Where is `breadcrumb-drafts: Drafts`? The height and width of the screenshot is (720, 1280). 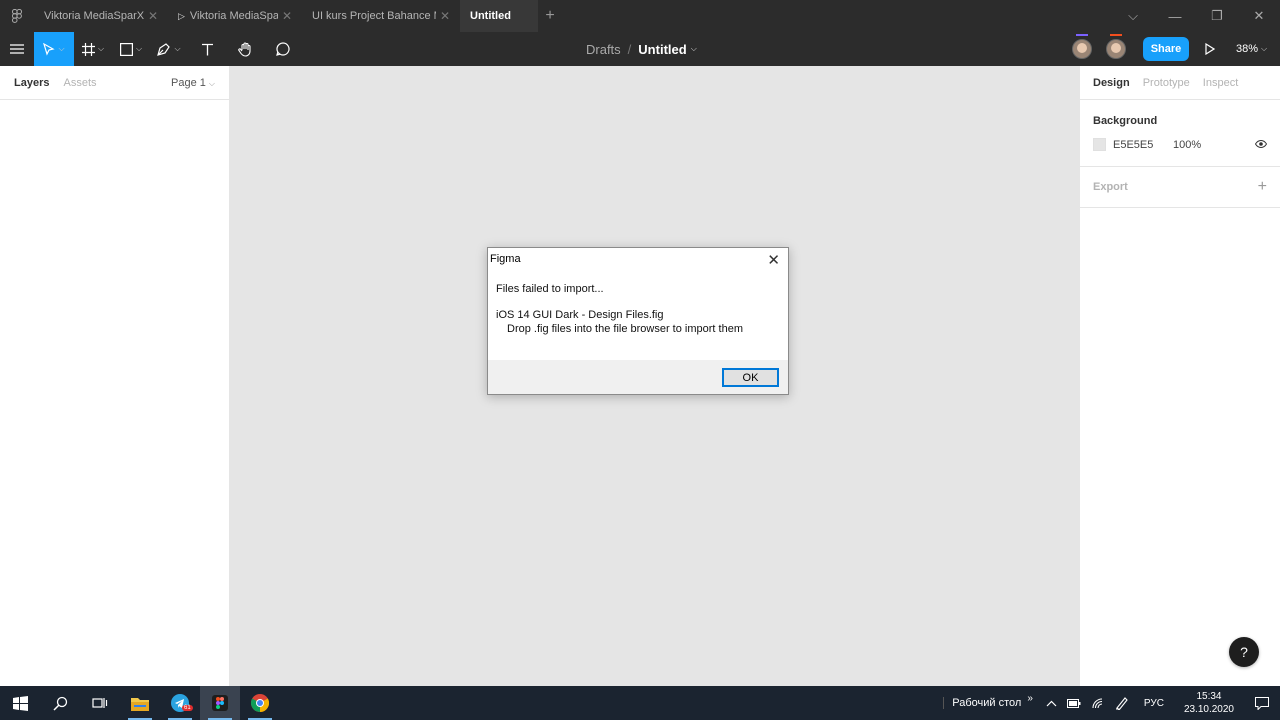 breadcrumb-drafts: Drafts is located at coordinates (603, 49).